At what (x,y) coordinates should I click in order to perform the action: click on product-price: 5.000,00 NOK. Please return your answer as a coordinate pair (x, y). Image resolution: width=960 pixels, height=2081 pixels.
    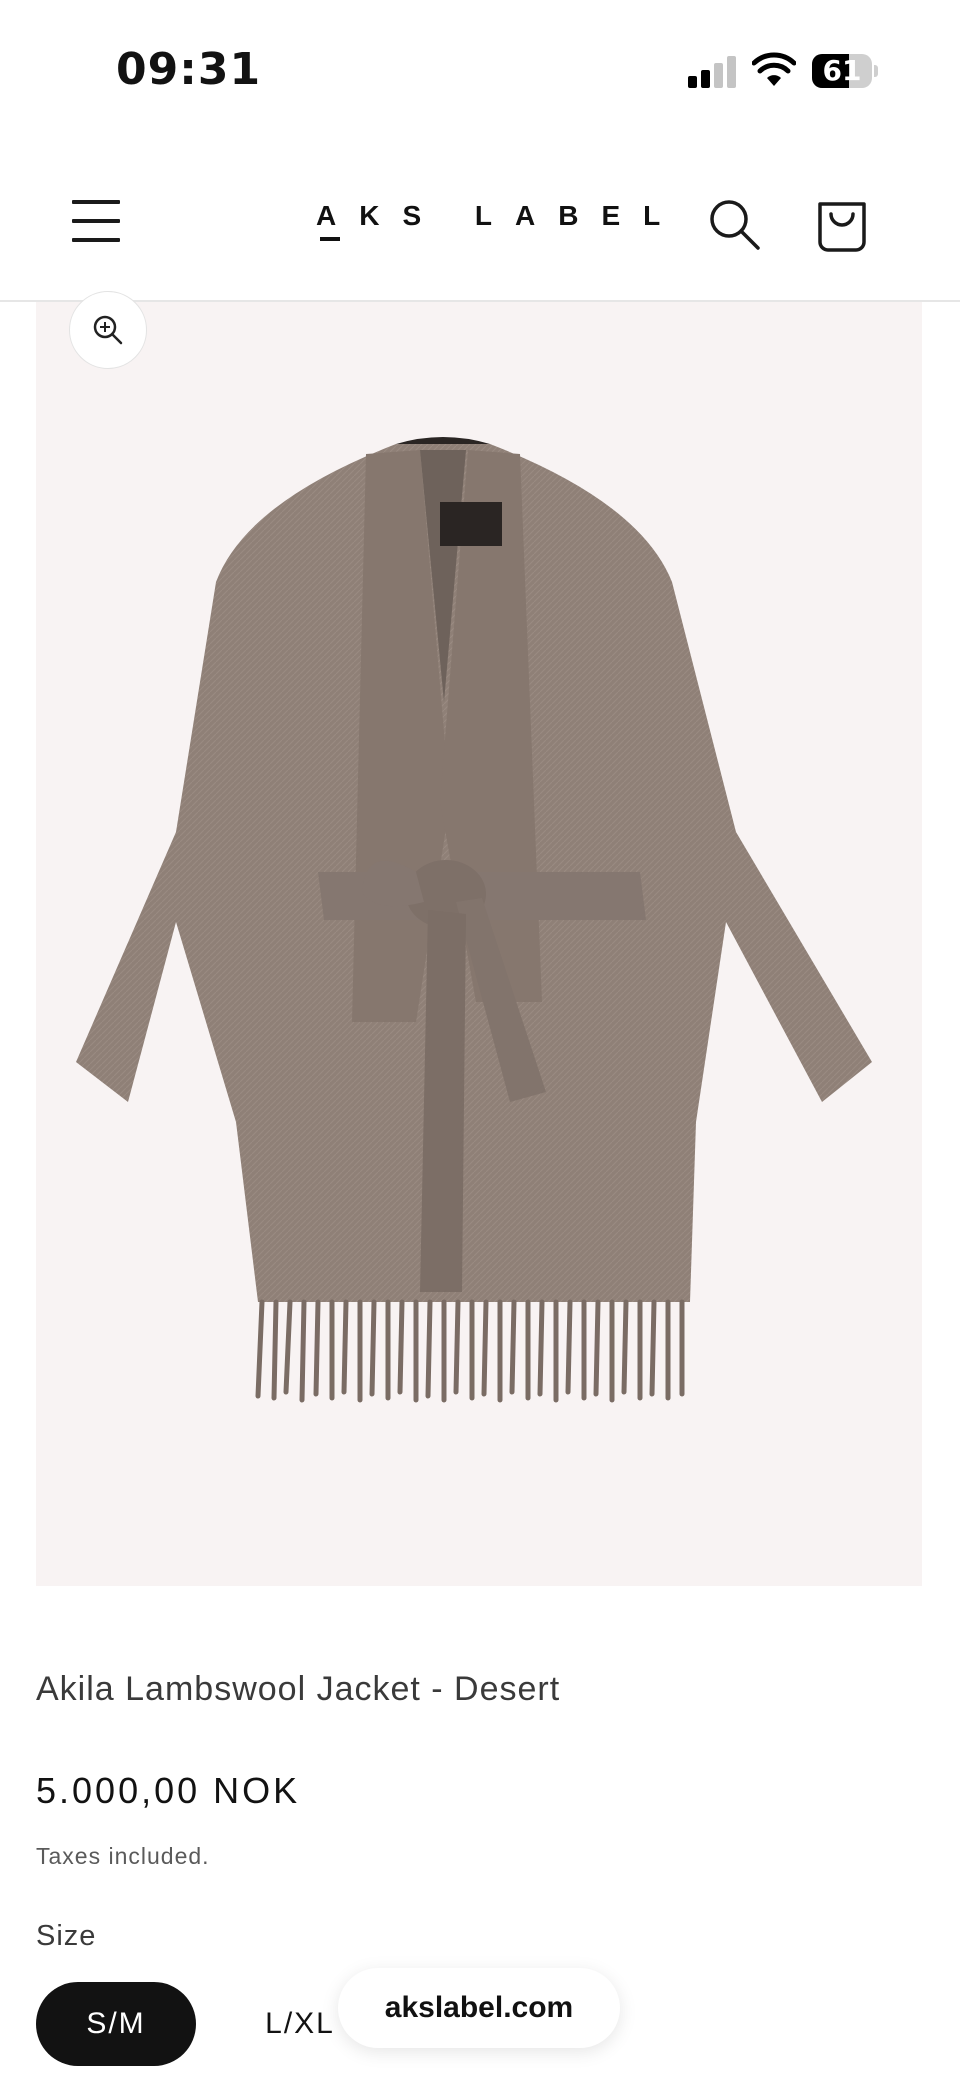
    Looking at the image, I should click on (168, 1790).